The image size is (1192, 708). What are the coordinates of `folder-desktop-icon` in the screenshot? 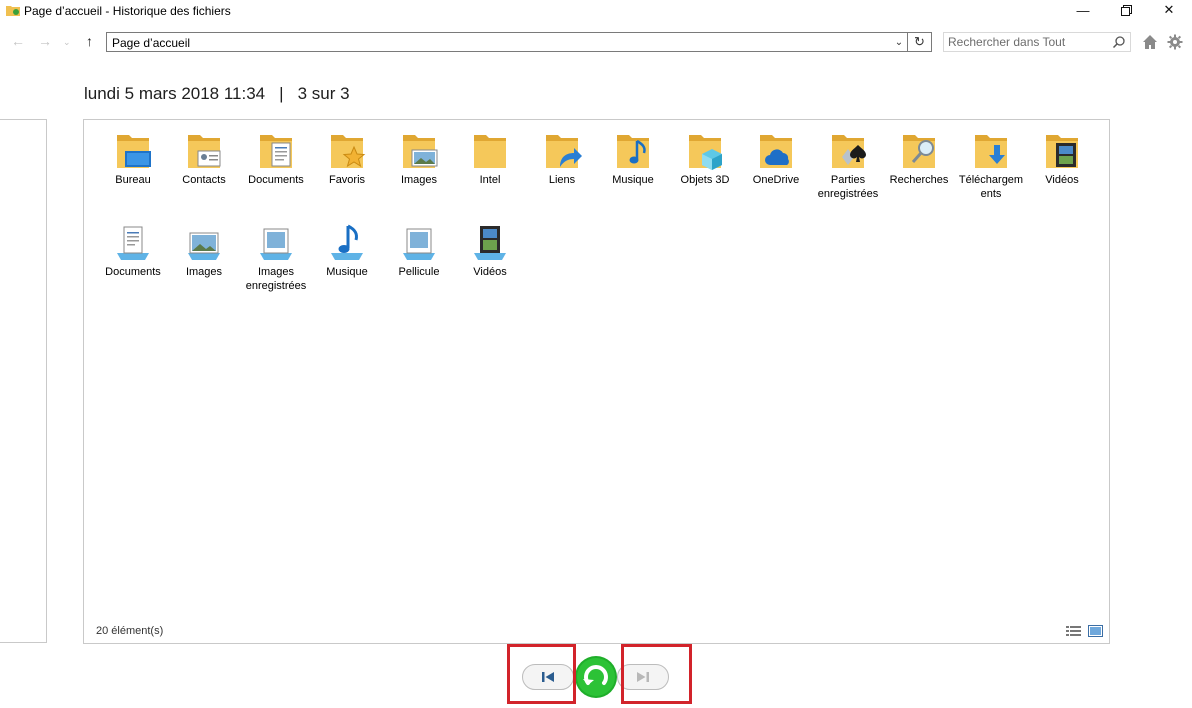 It's located at (134, 151).